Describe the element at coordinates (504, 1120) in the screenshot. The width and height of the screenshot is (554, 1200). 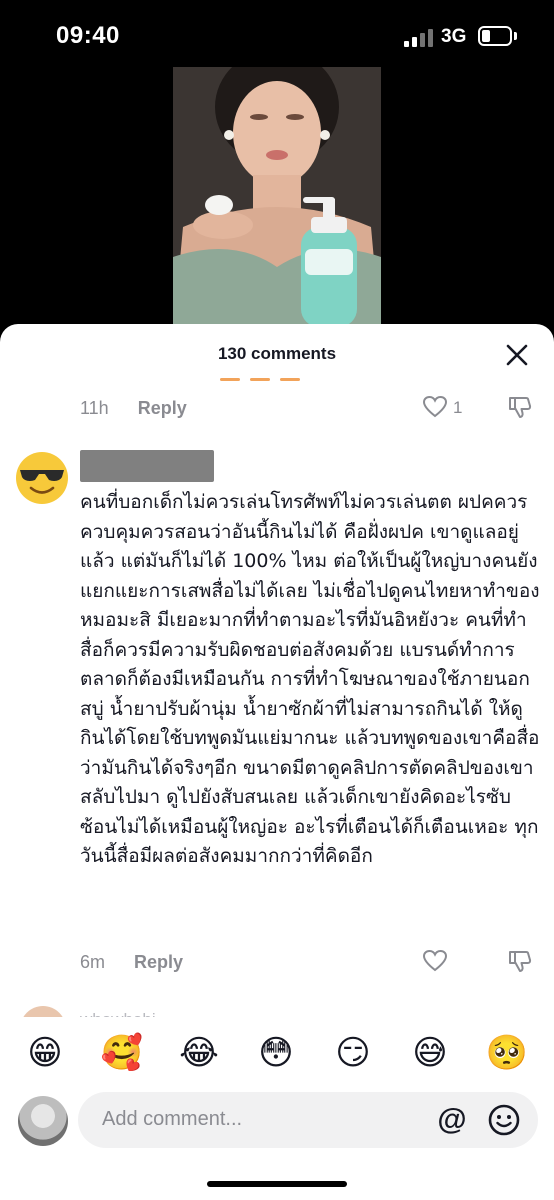
I see `smile-icon` at that location.